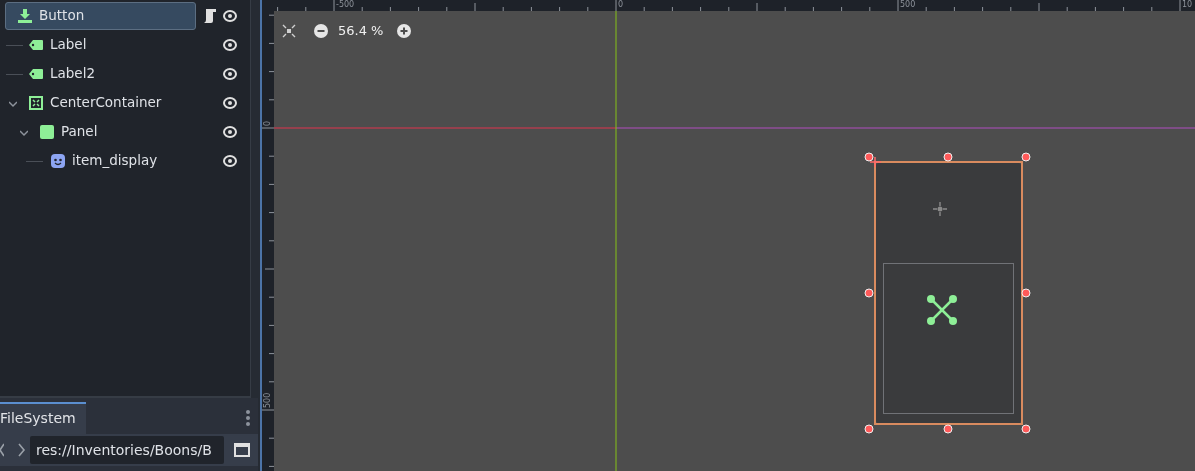  What do you see at coordinates (36, 102) in the screenshot?
I see `container-node-icon` at bounding box center [36, 102].